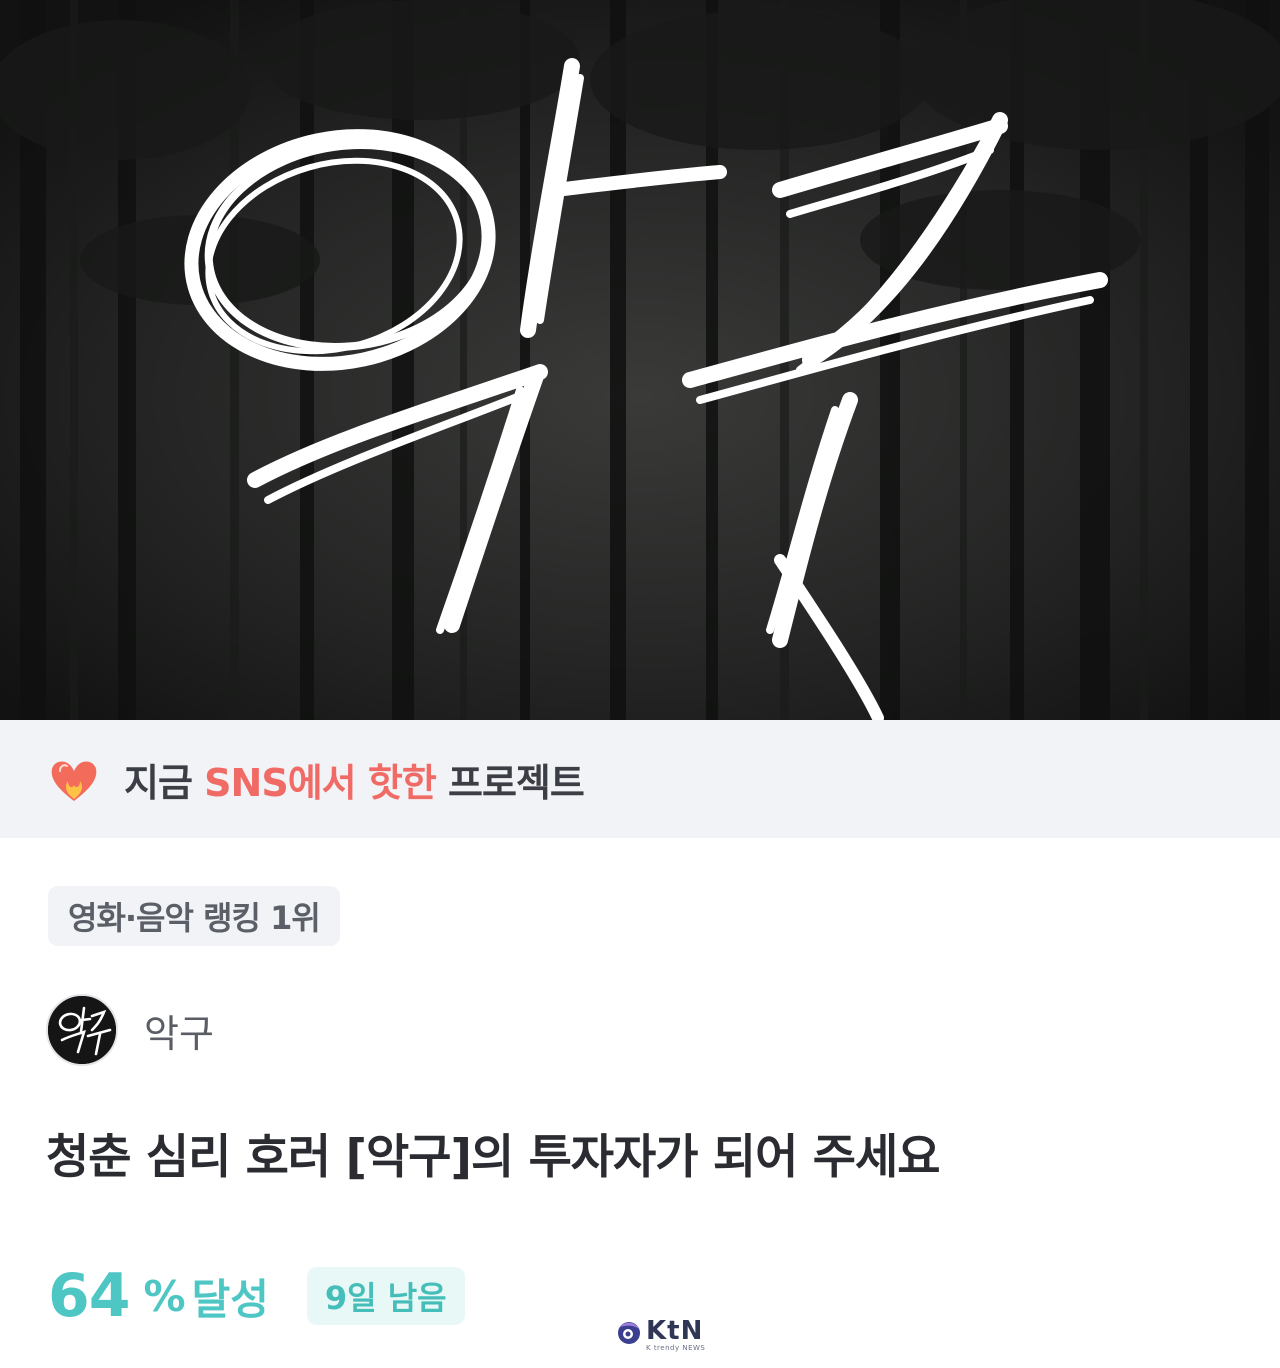  What do you see at coordinates (493, 1157) in the screenshot?
I see `project-title: 청춘 심리 호러 [악구]의 투자자가 되어 주세요` at bounding box center [493, 1157].